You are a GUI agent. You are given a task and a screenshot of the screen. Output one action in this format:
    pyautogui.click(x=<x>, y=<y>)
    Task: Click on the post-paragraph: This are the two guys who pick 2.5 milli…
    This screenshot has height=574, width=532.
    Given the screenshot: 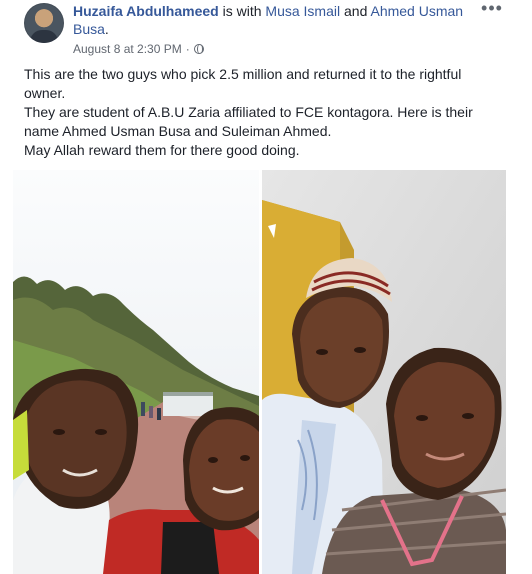 What is the action you would take?
    pyautogui.click(x=243, y=83)
    